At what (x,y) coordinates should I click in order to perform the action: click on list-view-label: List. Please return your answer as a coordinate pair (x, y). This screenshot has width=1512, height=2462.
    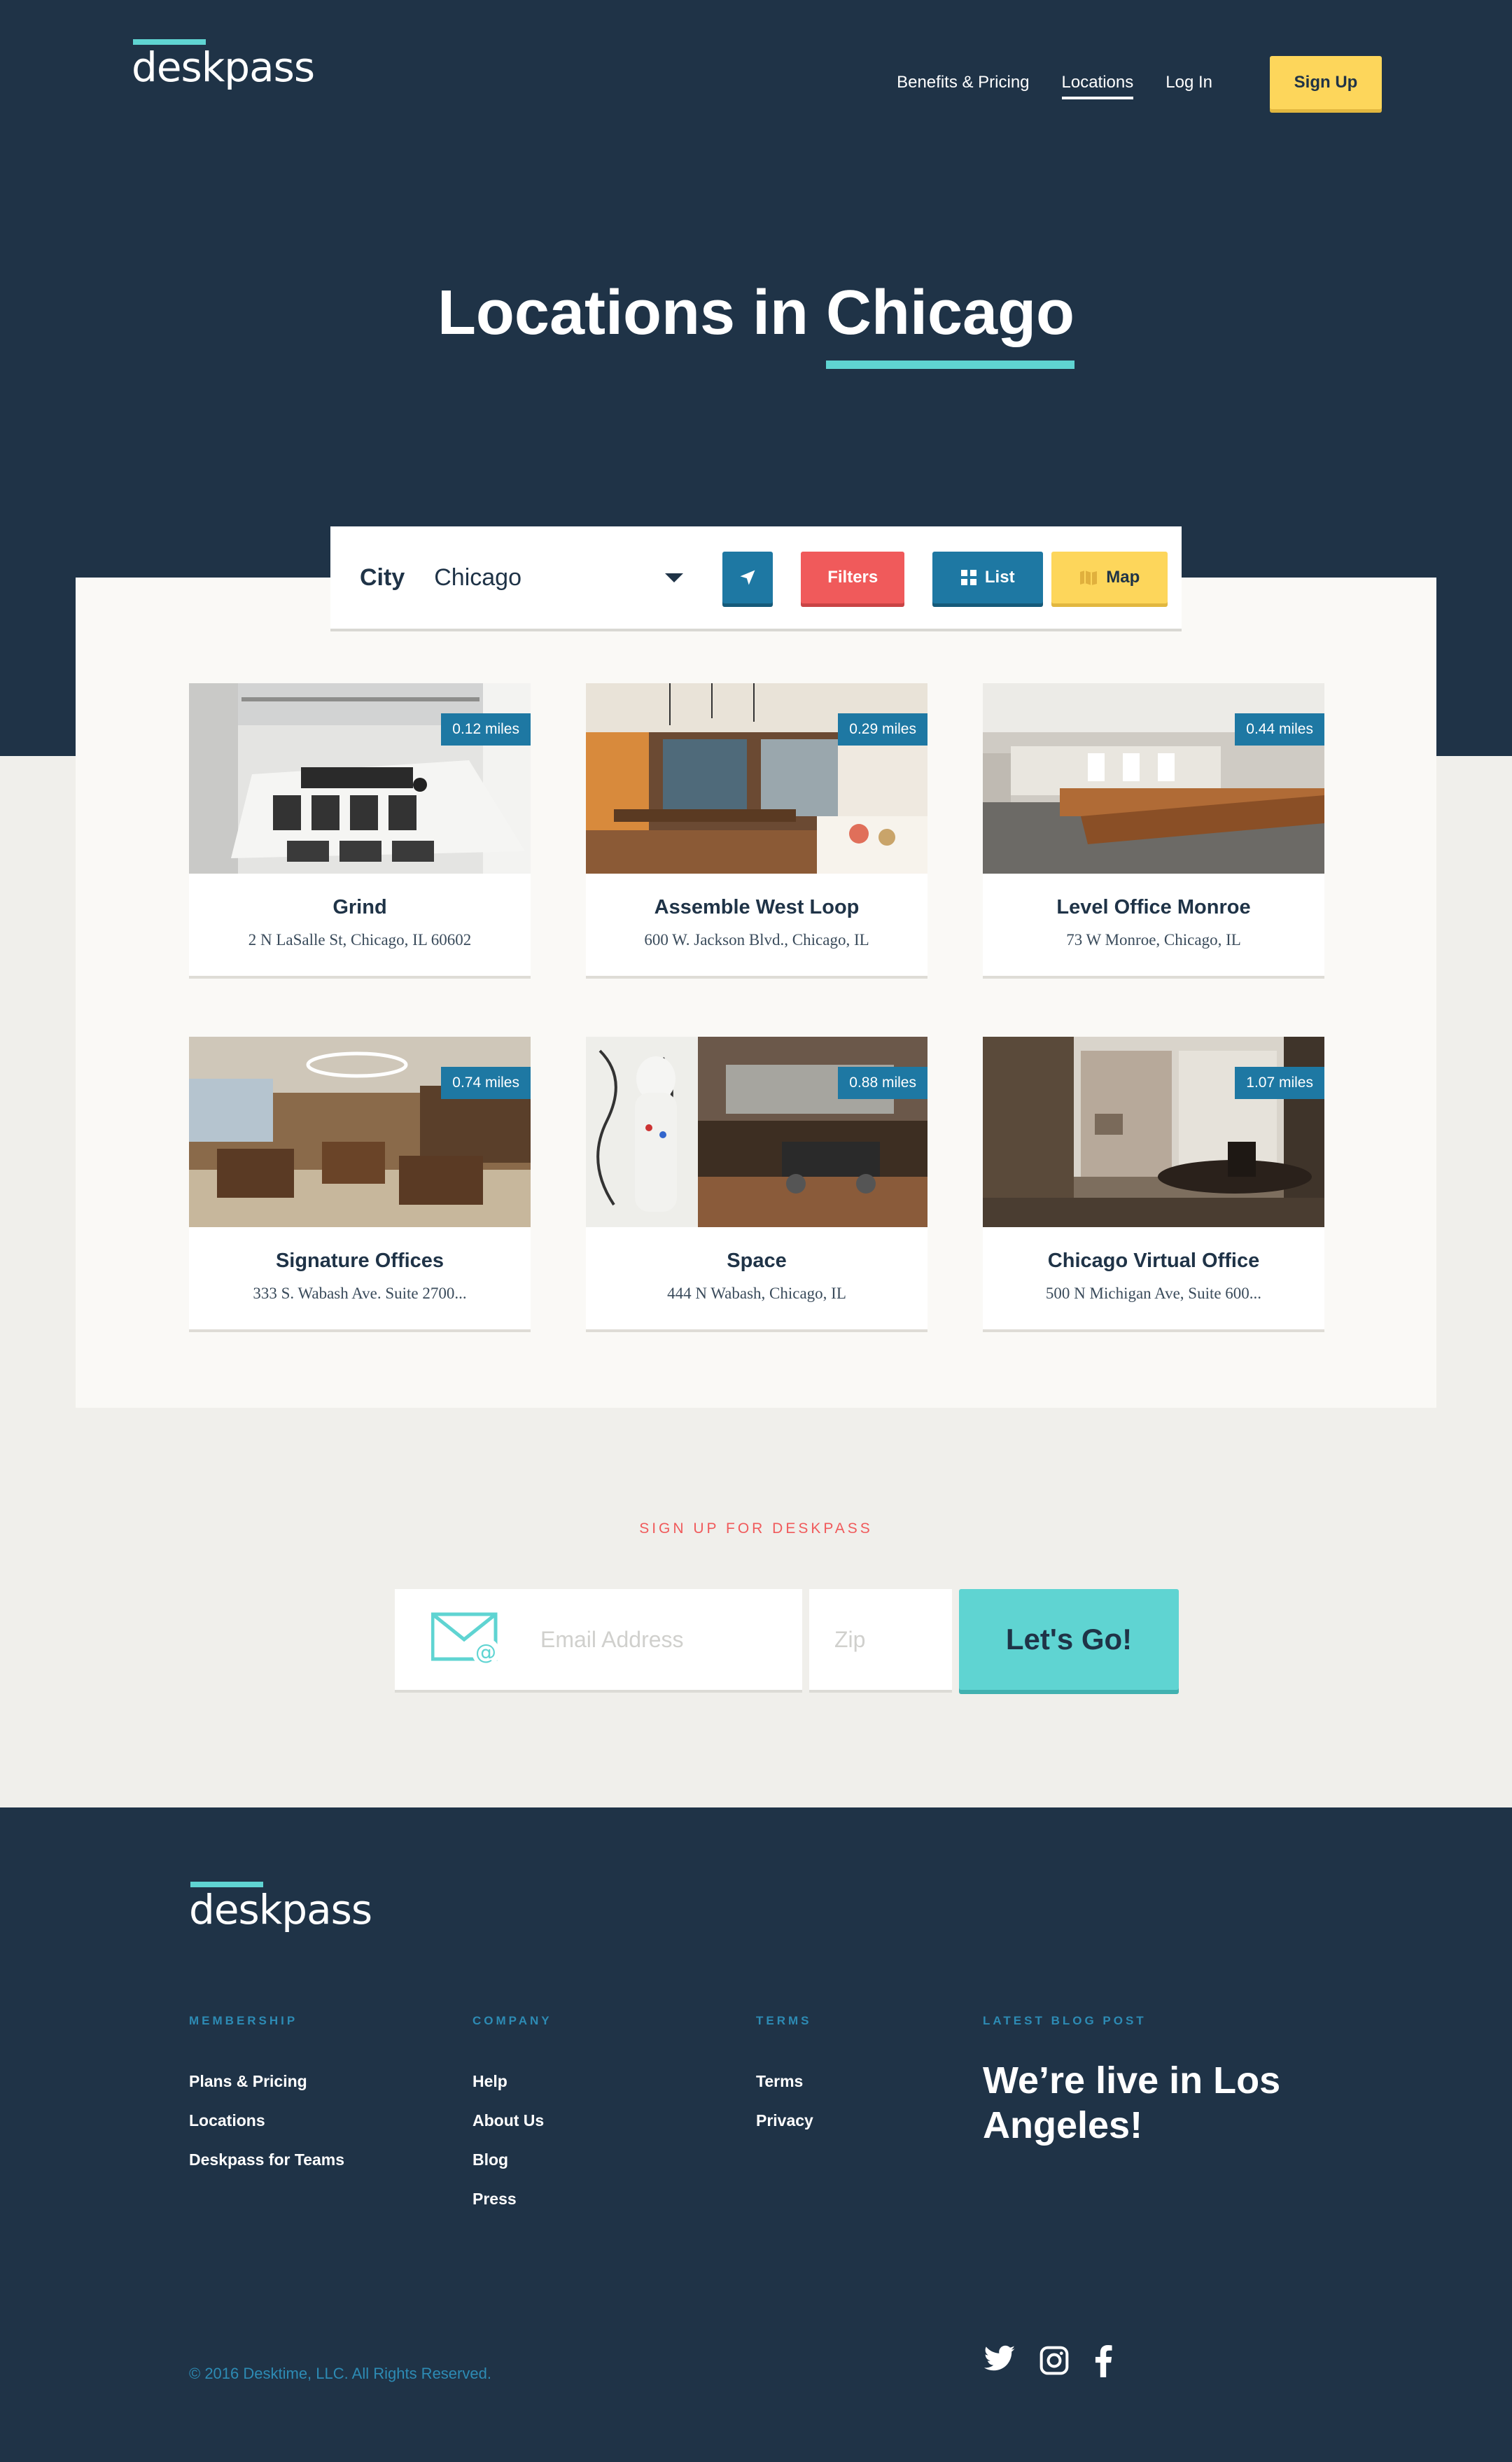
    Looking at the image, I should click on (999, 577).